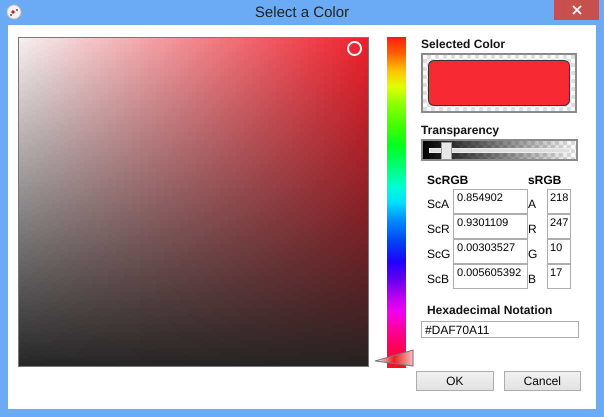  What do you see at coordinates (438, 203) in the screenshot?
I see `field-label: ScA` at bounding box center [438, 203].